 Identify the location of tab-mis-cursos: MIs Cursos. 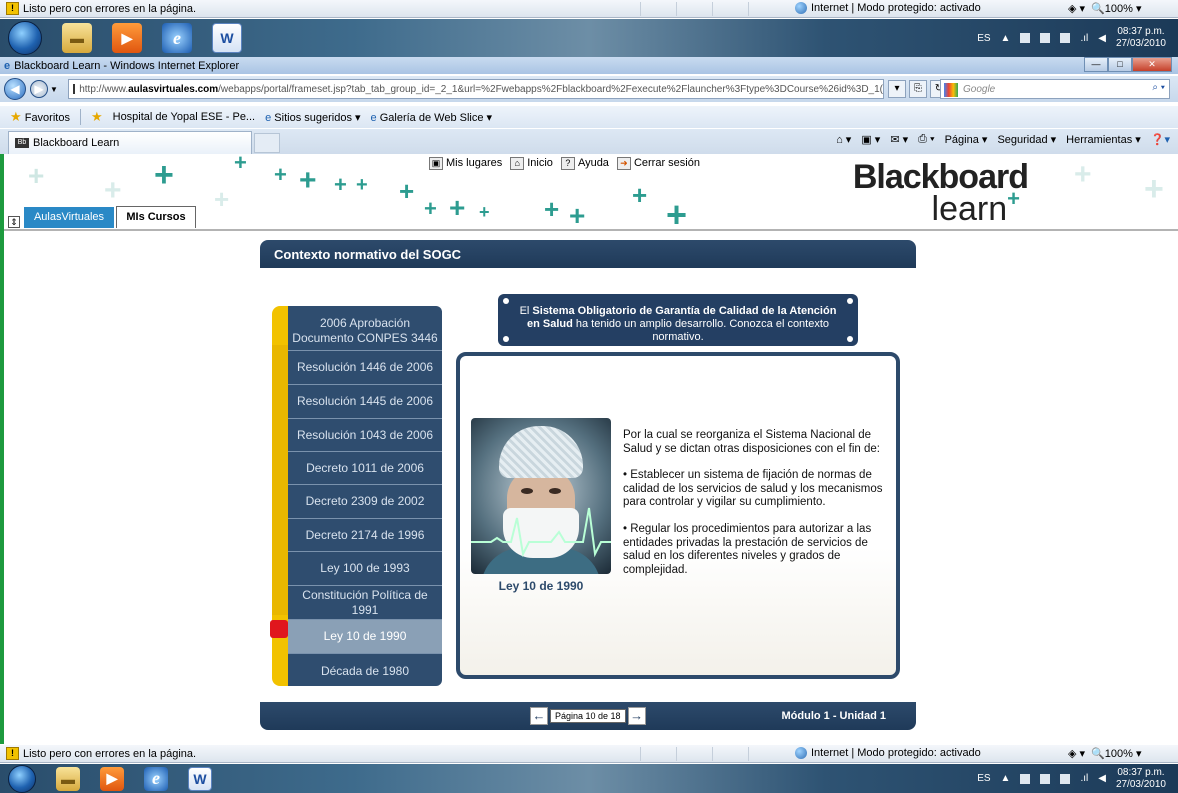
(156, 217).